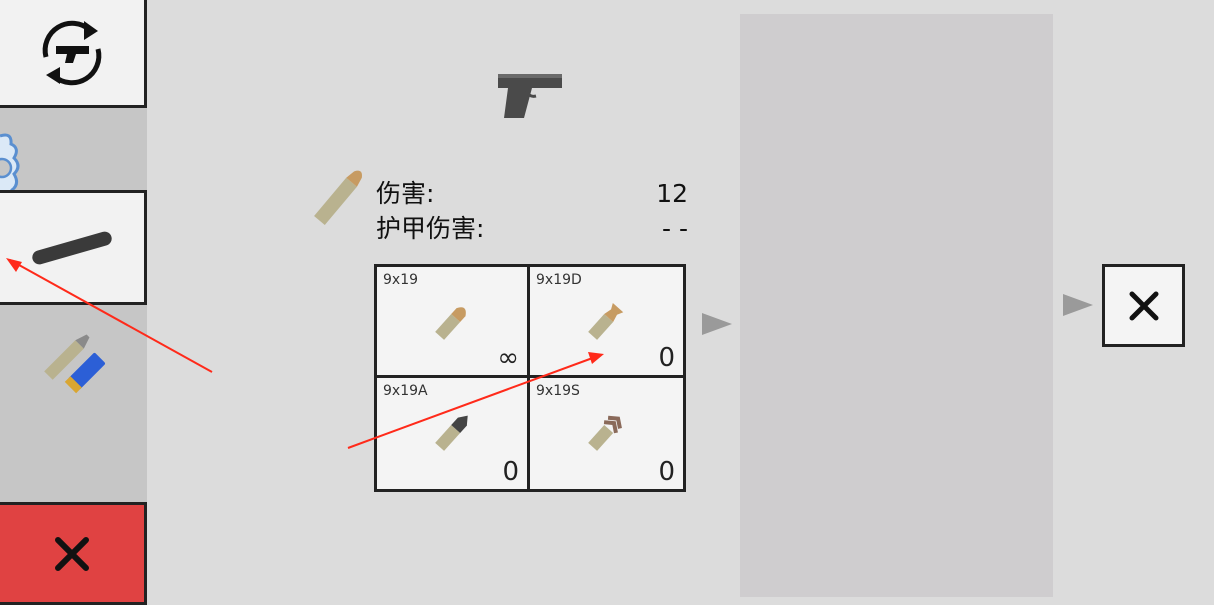 The image size is (1214, 605). Describe the element at coordinates (405, 193) in the screenshot. I see `damage-label: 伤害:` at that location.